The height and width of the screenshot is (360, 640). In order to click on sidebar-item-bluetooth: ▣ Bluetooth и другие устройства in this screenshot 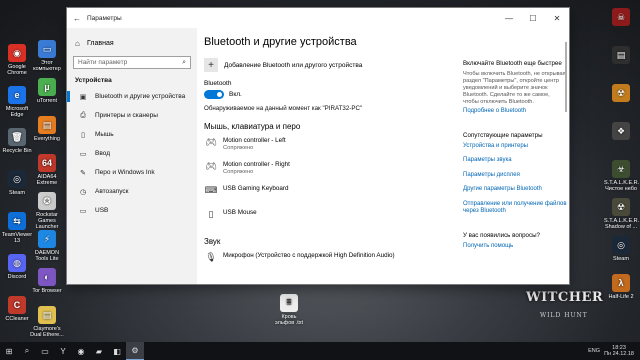, I will do `click(132, 96)`.